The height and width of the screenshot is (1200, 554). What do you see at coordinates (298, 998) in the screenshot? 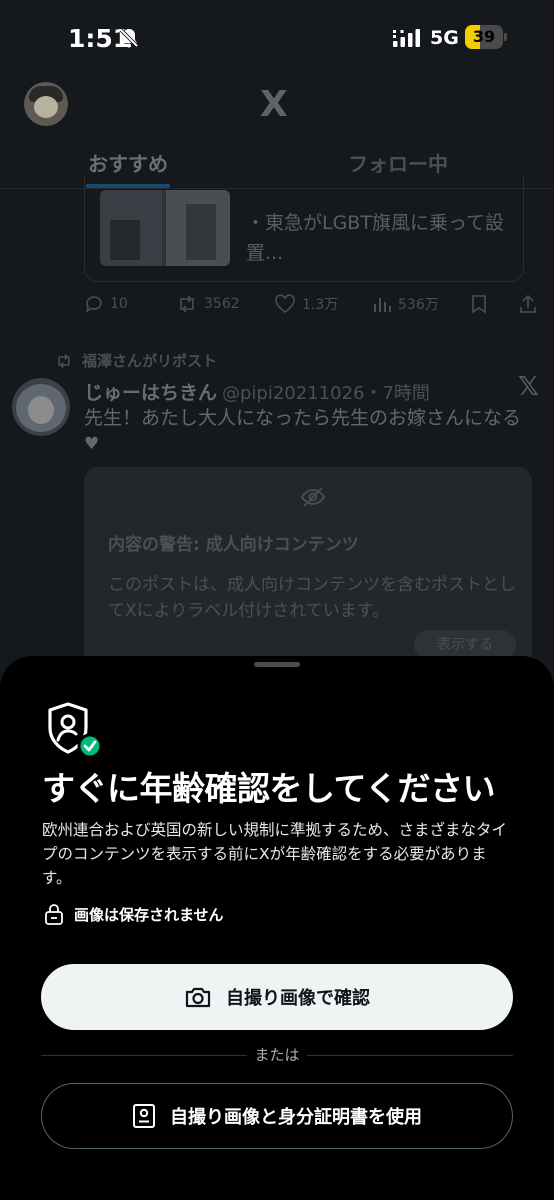
I see `verify-with-selfie-label: 自撮り画像で確認` at bounding box center [298, 998].